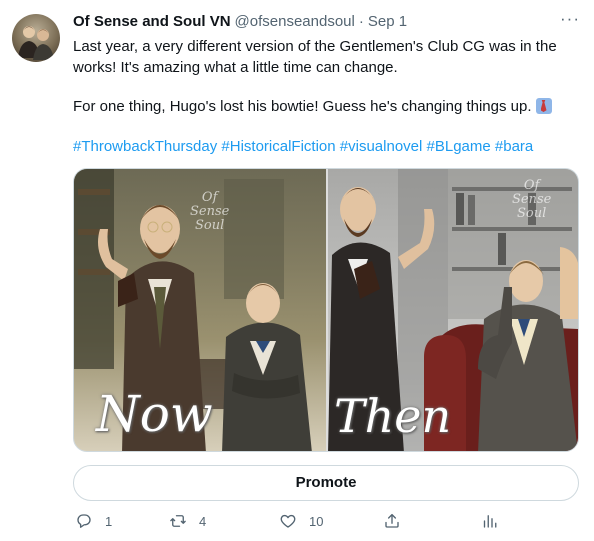  What do you see at coordinates (109, 521) in the screenshot?
I see `reply-count: 1` at bounding box center [109, 521].